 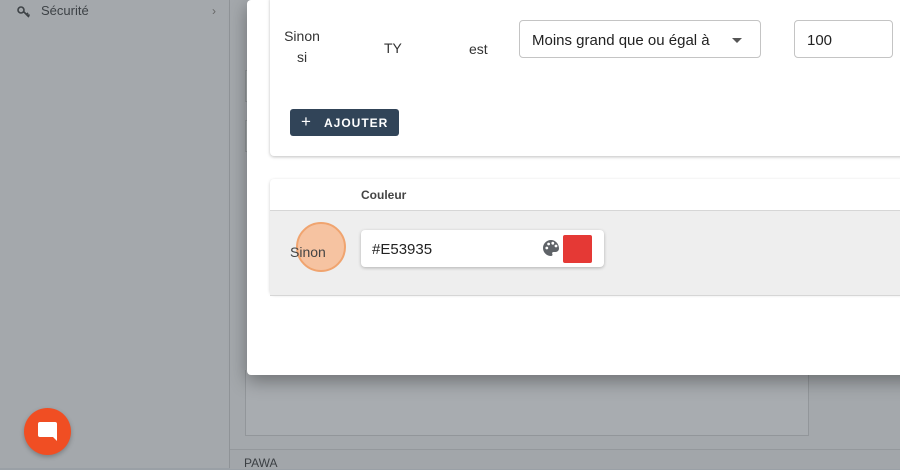 I want to click on row-label: Sinon, so click(x=308, y=252).